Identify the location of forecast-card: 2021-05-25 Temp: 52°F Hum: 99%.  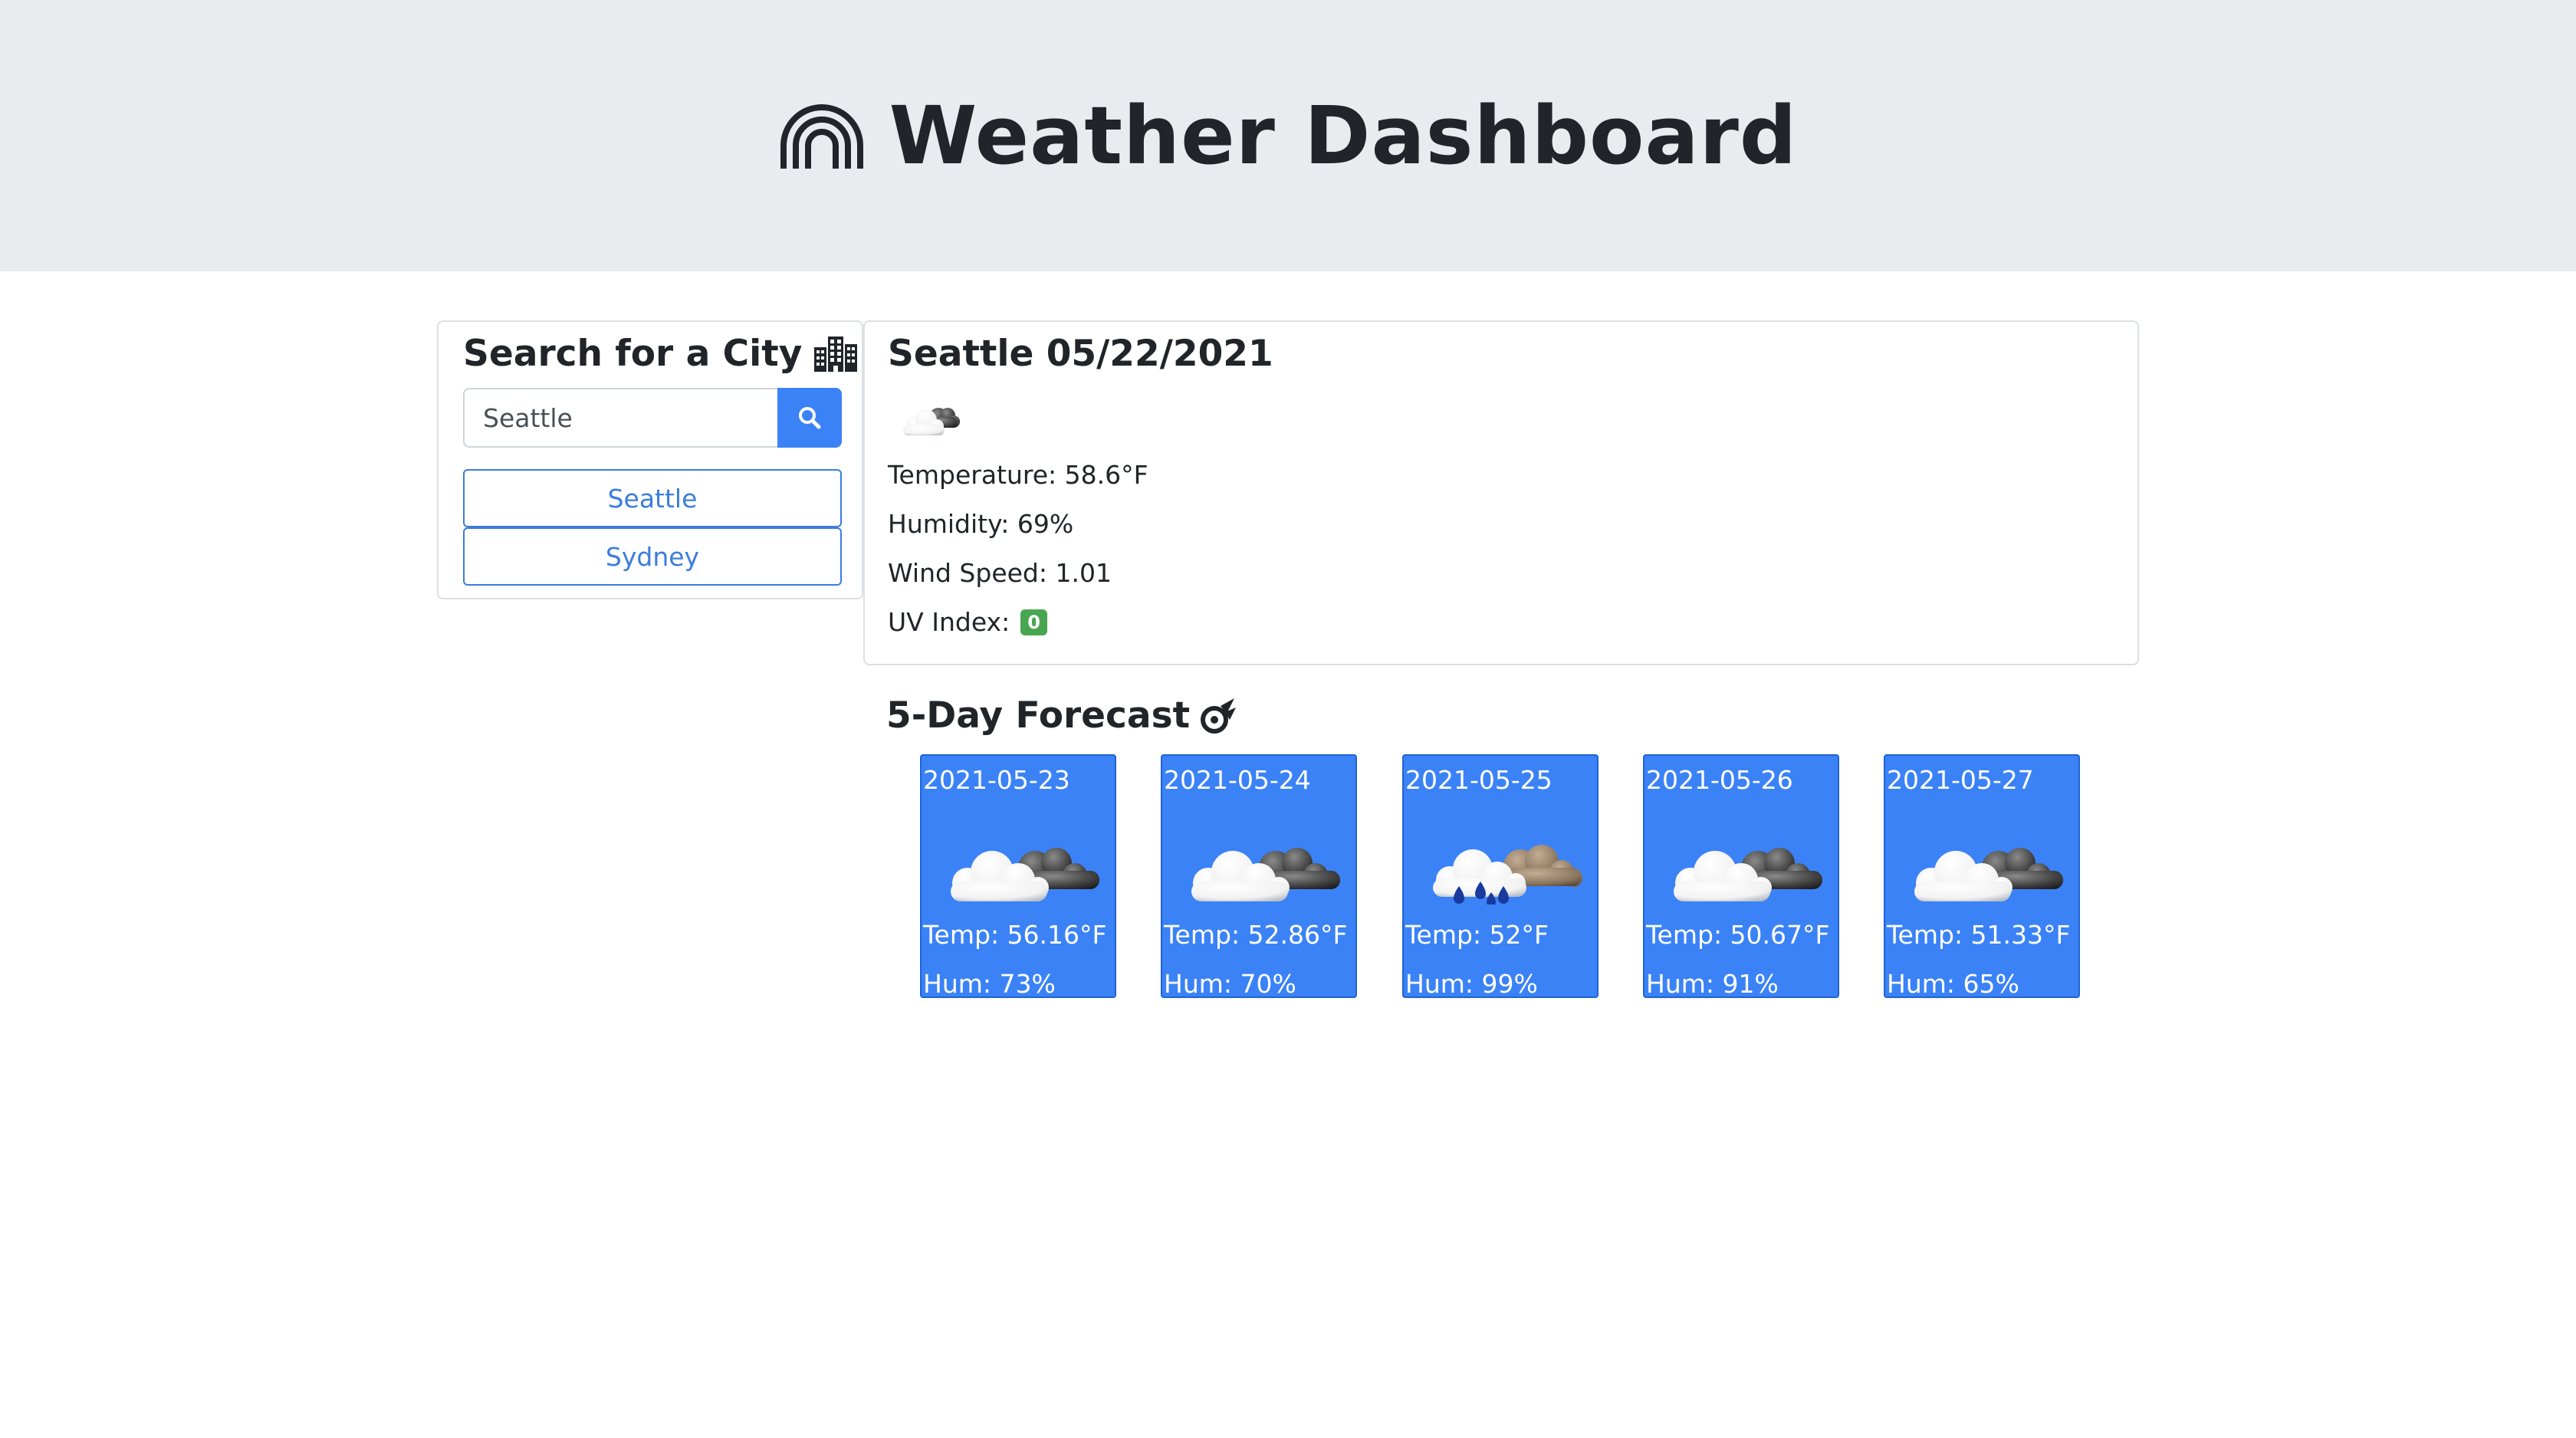
(1500, 876).